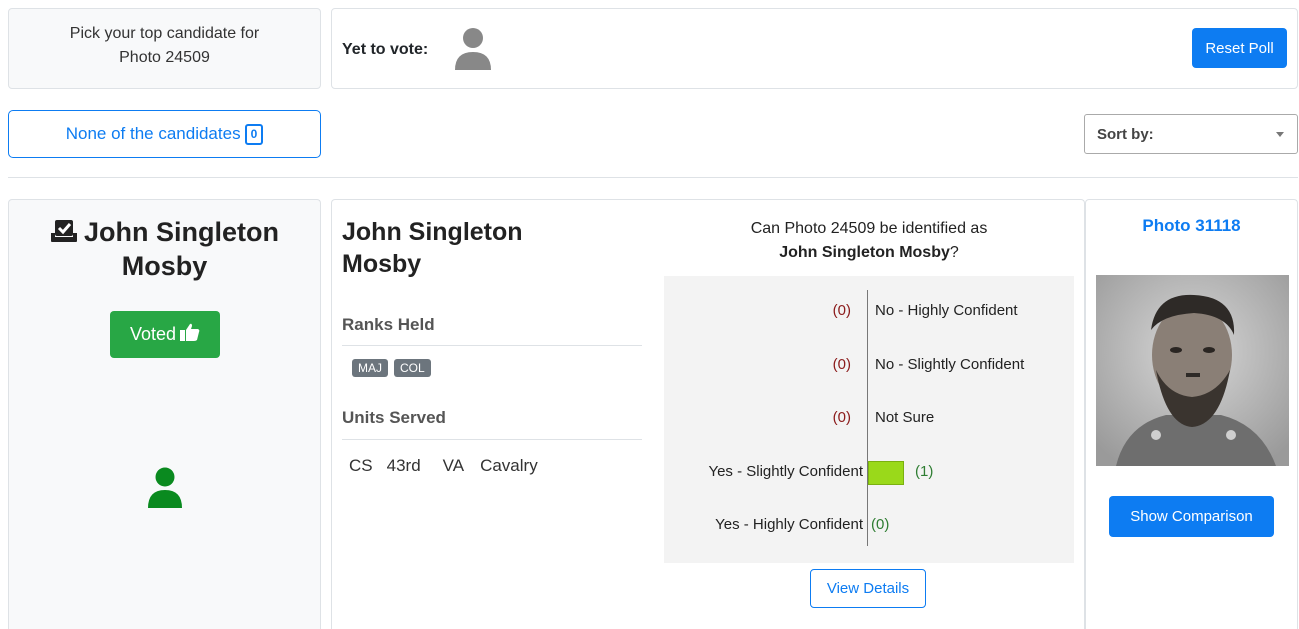 This screenshot has width=1299, height=629. What do you see at coordinates (1191, 134) in the screenshot?
I see `sort-by-select: Sort by:` at bounding box center [1191, 134].